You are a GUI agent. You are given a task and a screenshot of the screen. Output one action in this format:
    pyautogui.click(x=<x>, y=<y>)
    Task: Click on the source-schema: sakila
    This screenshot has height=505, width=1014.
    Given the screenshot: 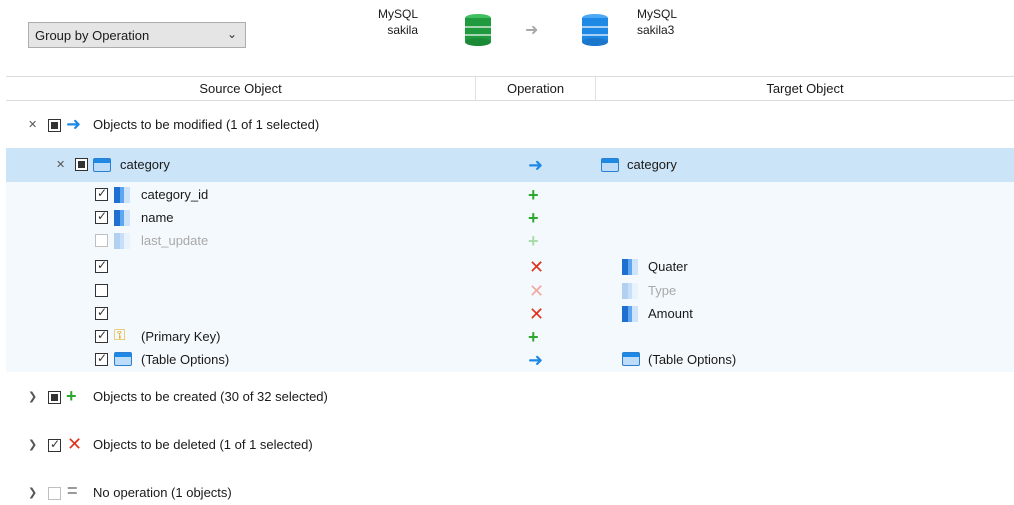 What is the action you would take?
    pyautogui.click(x=402, y=30)
    